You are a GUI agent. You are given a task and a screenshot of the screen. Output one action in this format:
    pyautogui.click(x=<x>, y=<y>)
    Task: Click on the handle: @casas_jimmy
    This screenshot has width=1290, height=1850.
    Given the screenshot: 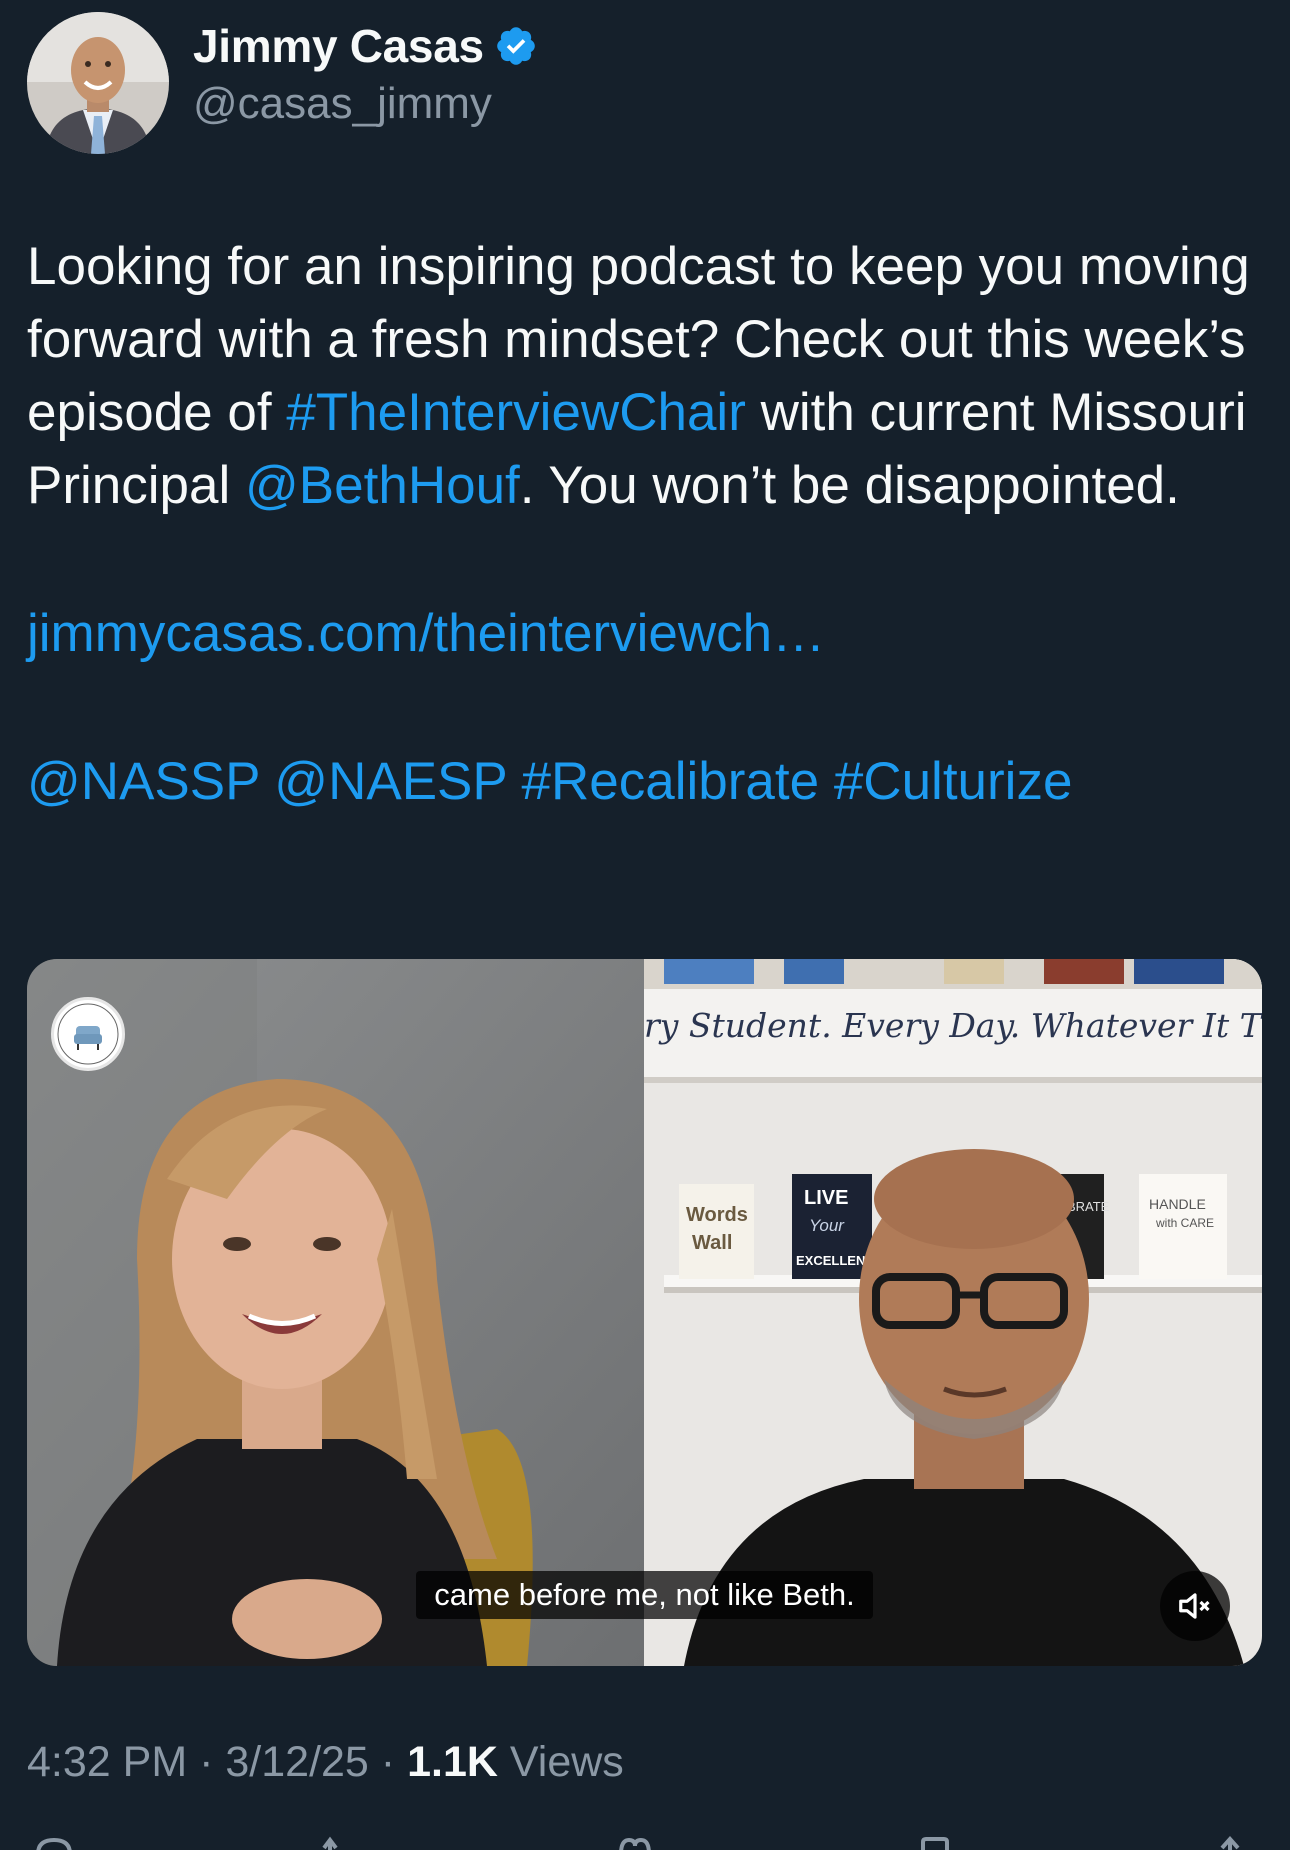 What is the action you would take?
    pyautogui.click(x=365, y=104)
    